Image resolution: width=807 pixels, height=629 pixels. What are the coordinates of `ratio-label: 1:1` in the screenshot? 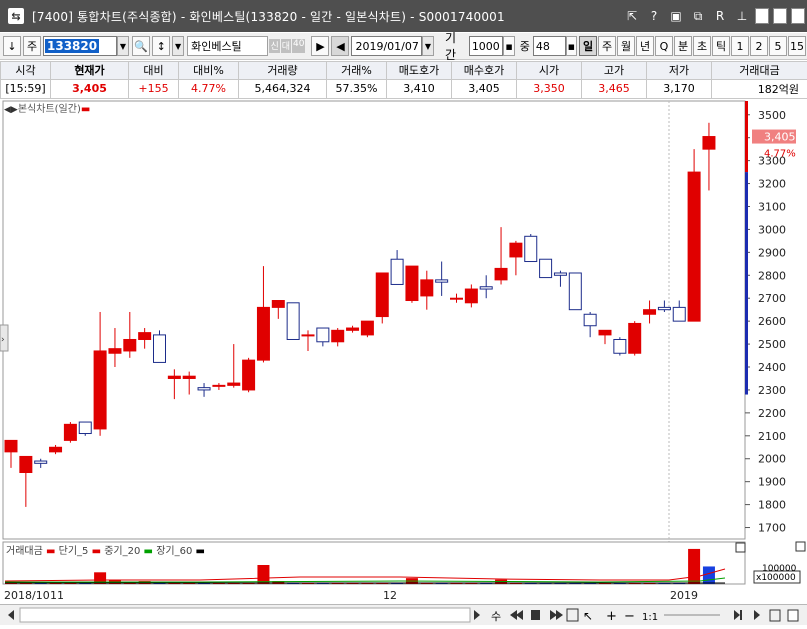 It's located at (650, 617).